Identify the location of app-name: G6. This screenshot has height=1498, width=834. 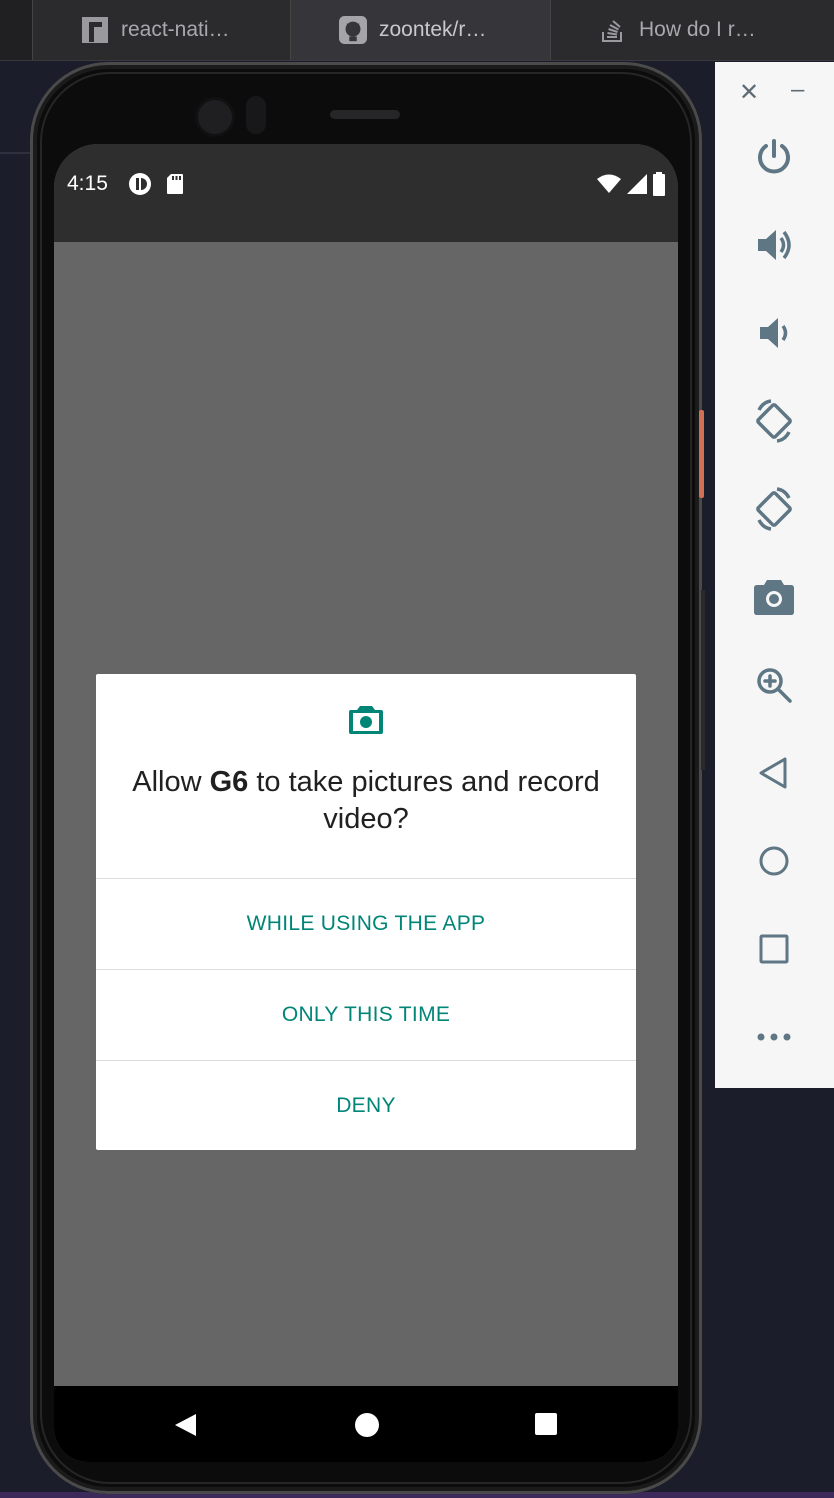
(229, 782).